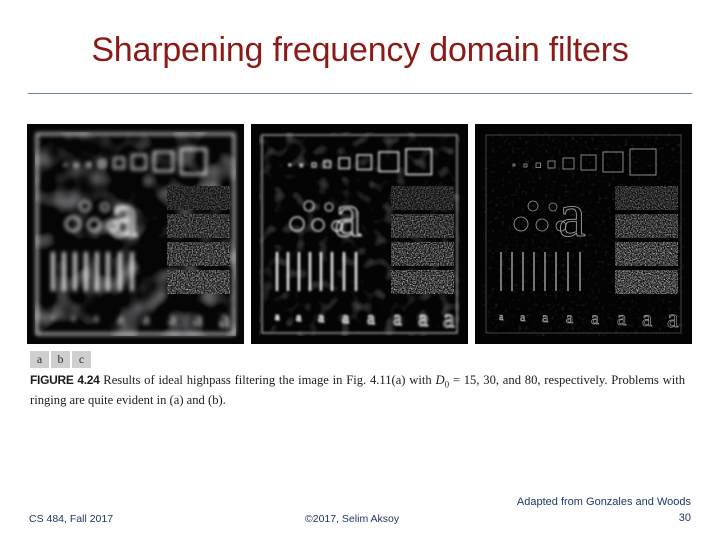 Image resolution: width=720 pixels, height=540 pixels. What do you see at coordinates (71, 519) in the screenshot?
I see `footer-course-label: CS 484, Fall 2017` at bounding box center [71, 519].